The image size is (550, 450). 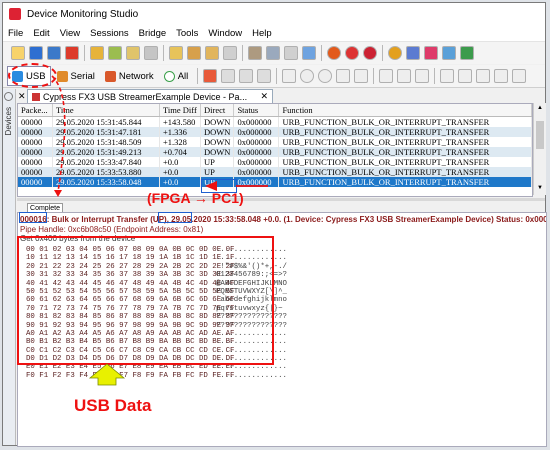 What do you see at coordinates (113, 405) in the screenshot?
I see `usb-data-annotation: USB Data` at bounding box center [113, 405].